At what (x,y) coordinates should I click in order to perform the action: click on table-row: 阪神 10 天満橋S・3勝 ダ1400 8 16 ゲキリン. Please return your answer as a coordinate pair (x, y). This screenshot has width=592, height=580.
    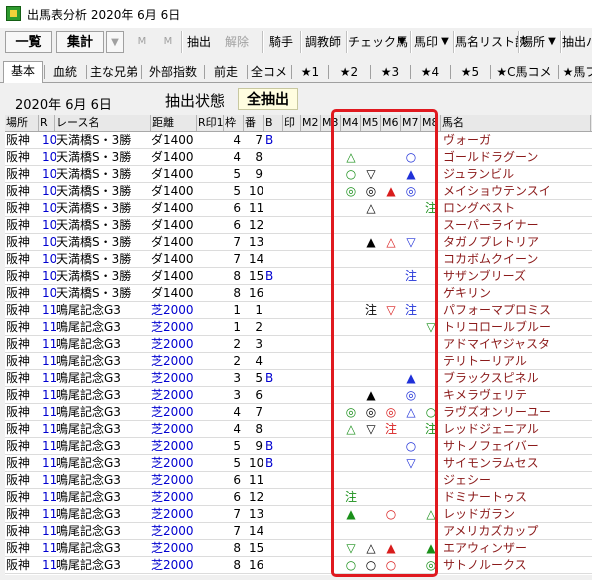
    Looking at the image, I should click on (298, 293).